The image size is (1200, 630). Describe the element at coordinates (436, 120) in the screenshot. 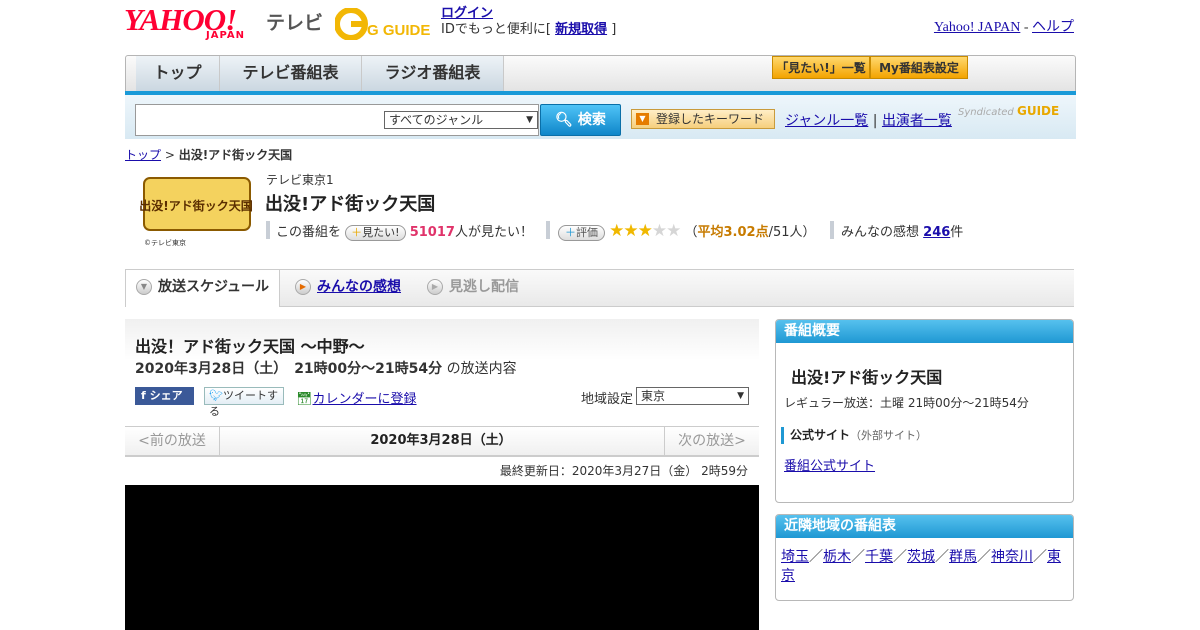

I see `genre-select-value: すべてのジャンル` at that location.